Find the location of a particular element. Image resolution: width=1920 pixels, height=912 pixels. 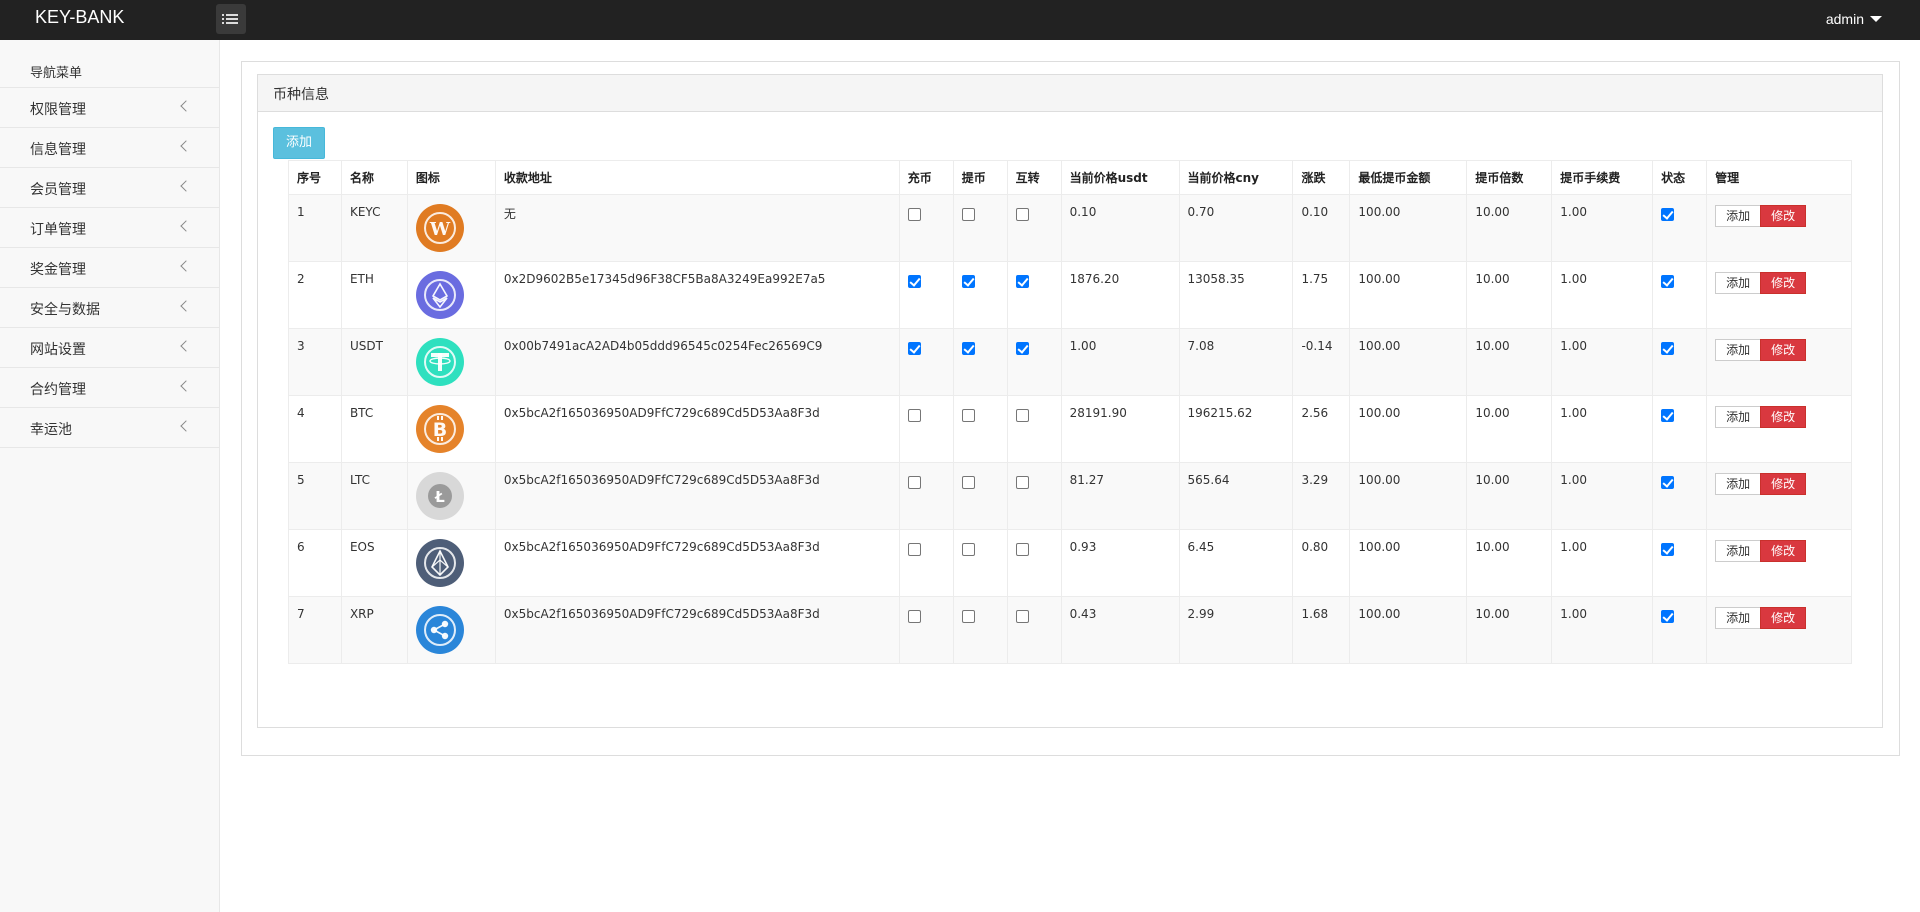

cell-id: 6 is located at coordinates (315, 563).